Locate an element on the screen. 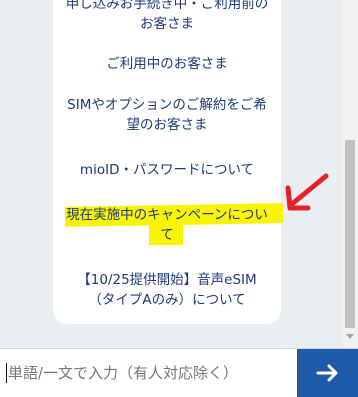  menu-option-mioid-password: mioID・パスワードについて is located at coordinates (167, 170).